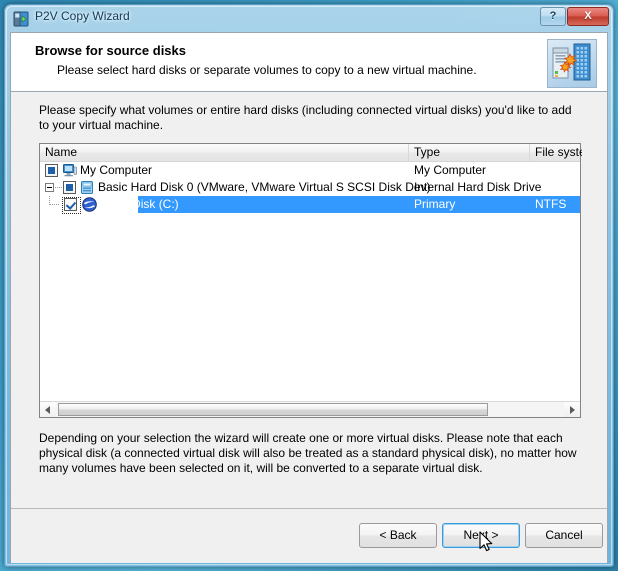  What do you see at coordinates (82, 16) in the screenshot?
I see `window-title: P2V Copy Wizard` at bounding box center [82, 16].